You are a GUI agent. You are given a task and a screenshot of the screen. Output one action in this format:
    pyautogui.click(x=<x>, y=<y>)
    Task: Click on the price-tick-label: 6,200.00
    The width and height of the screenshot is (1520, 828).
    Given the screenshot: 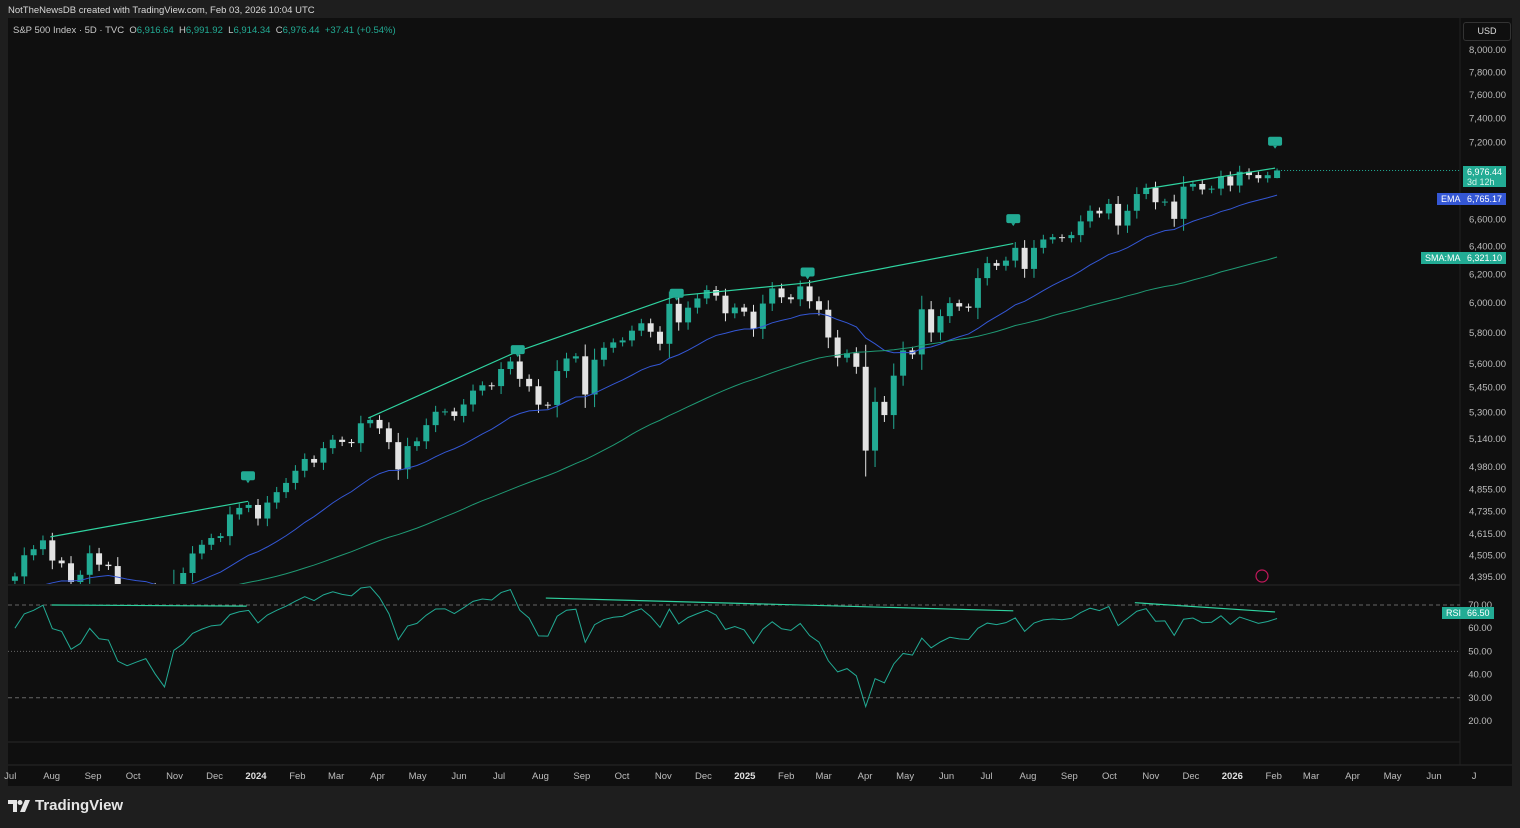 What is the action you would take?
    pyautogui.click(x=1487, y=274)
    